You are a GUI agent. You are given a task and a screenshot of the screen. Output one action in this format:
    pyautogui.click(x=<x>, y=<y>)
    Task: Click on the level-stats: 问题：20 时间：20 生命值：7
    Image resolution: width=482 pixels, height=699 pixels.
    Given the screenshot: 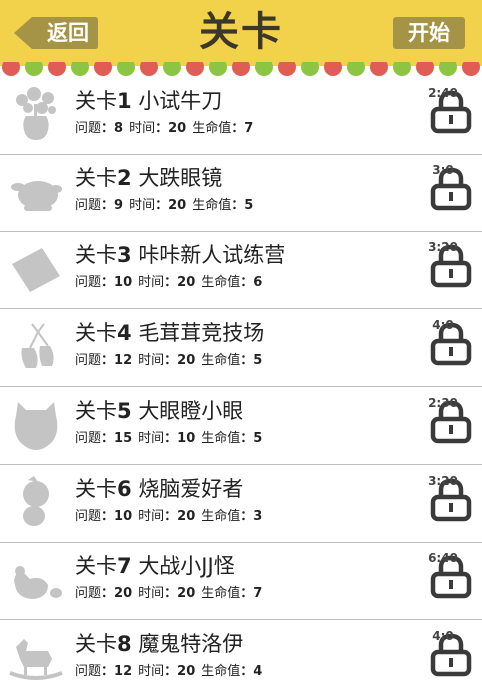 What is the action you would take?
    pyautogui.click(x=169, y=593)
    